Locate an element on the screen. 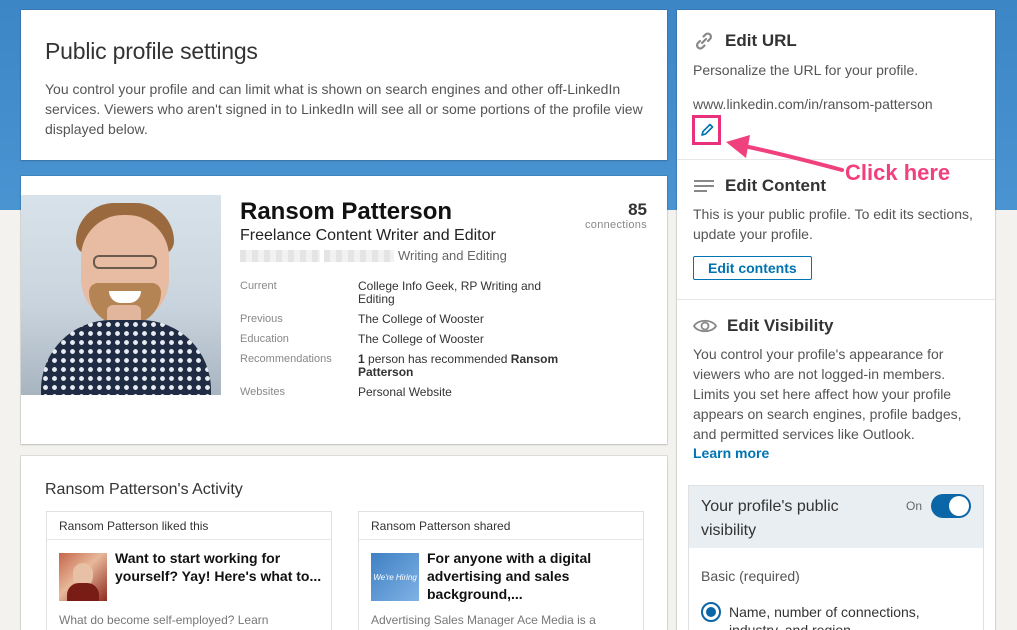 Image resolution: width=1017 pixels, height=630 pixels. annotation-label: Click here is located at coordinates (898, 172).